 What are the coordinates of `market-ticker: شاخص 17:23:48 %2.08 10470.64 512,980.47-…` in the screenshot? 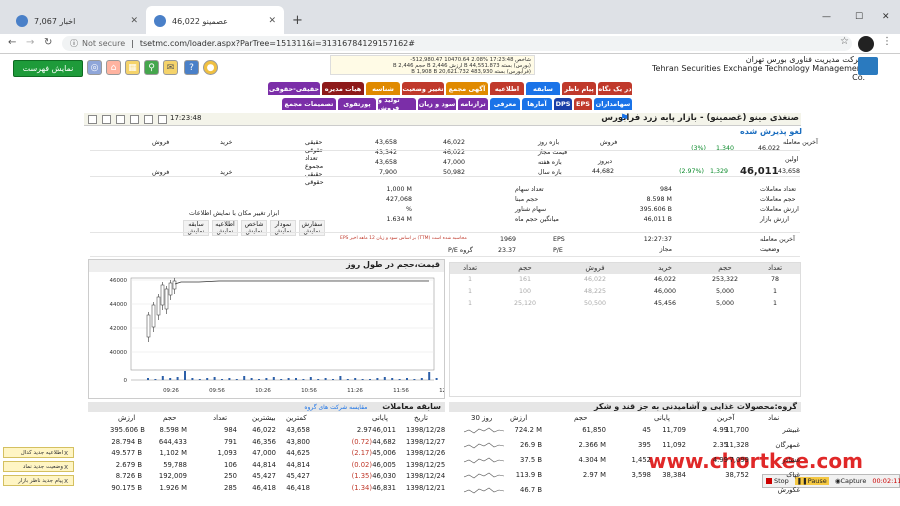 It's located at (432, 65).